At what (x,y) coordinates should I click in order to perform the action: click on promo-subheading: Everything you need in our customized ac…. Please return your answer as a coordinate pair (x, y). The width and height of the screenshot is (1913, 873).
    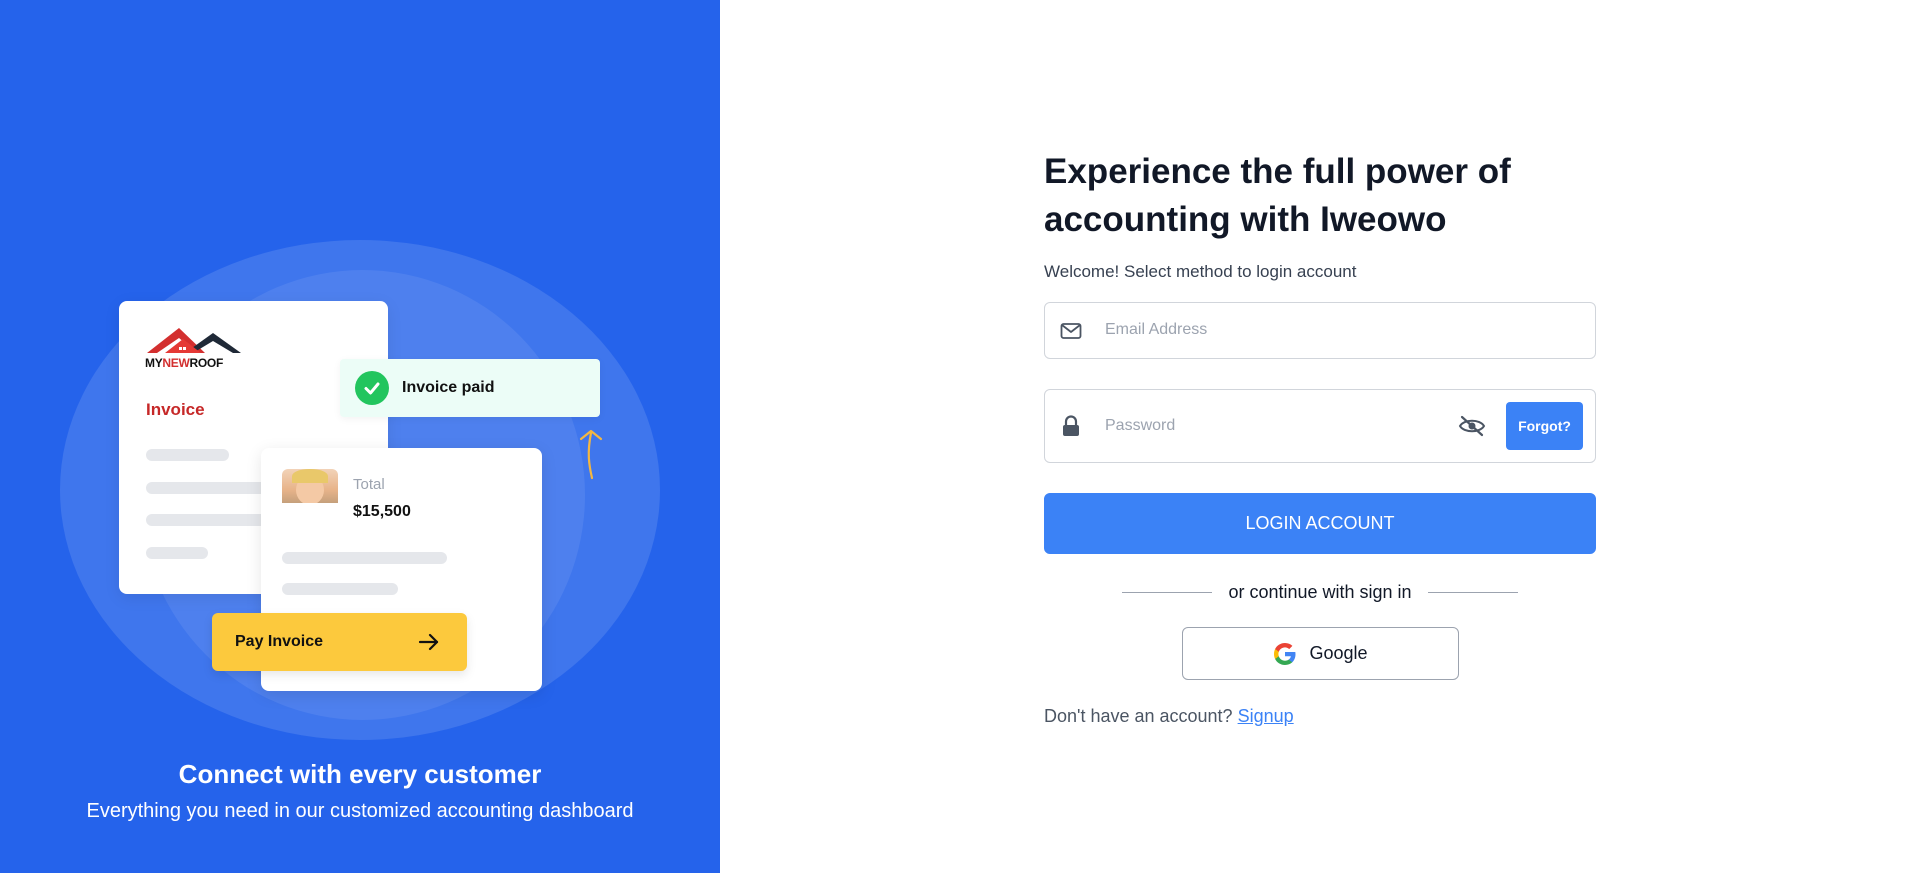
    Looking at the image, I should click on (360, 811).